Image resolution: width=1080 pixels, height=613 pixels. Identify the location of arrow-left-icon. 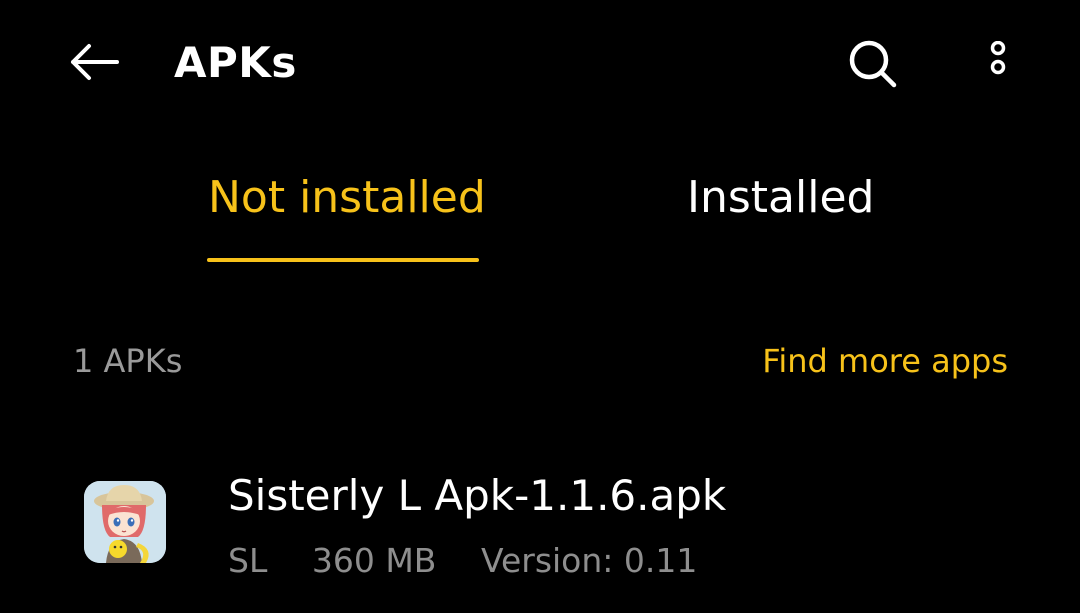
(95, 62).